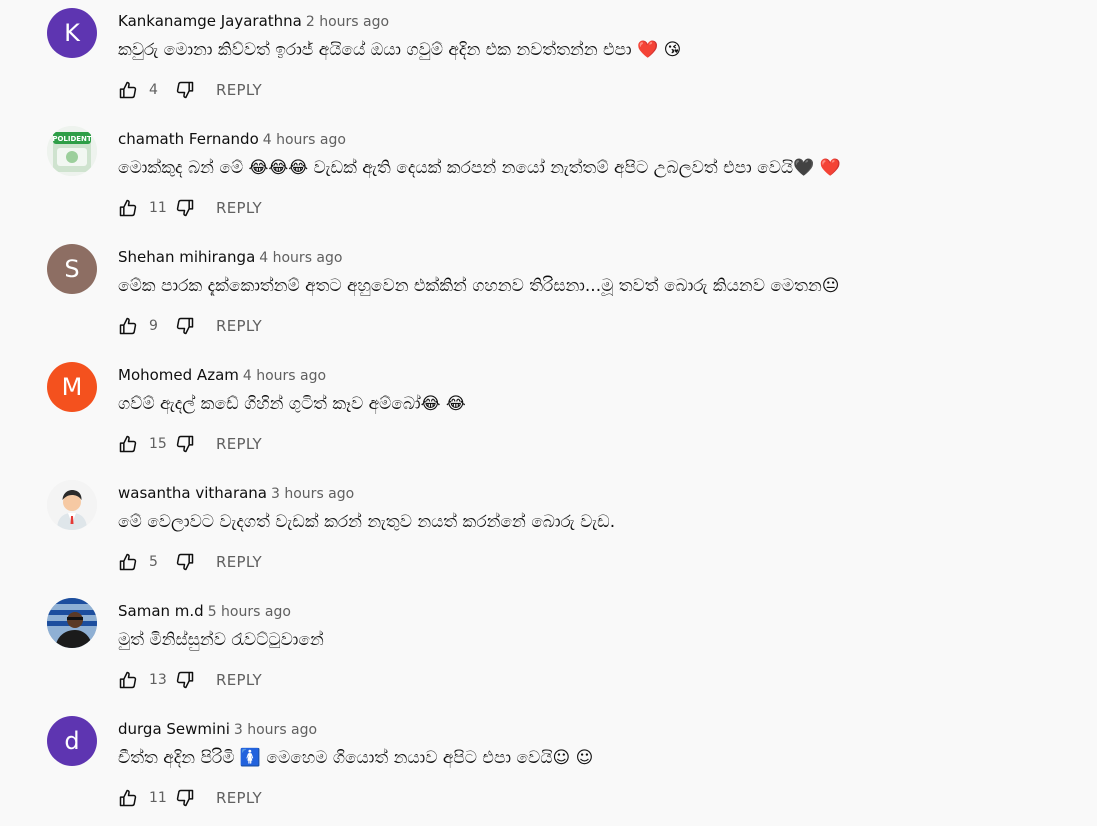 The image size is (1097, 826). What do you see at coordinates (72, 139) in the screenshot?
I see `svg-text: POLIDENT` at bounding box center [72, 139].